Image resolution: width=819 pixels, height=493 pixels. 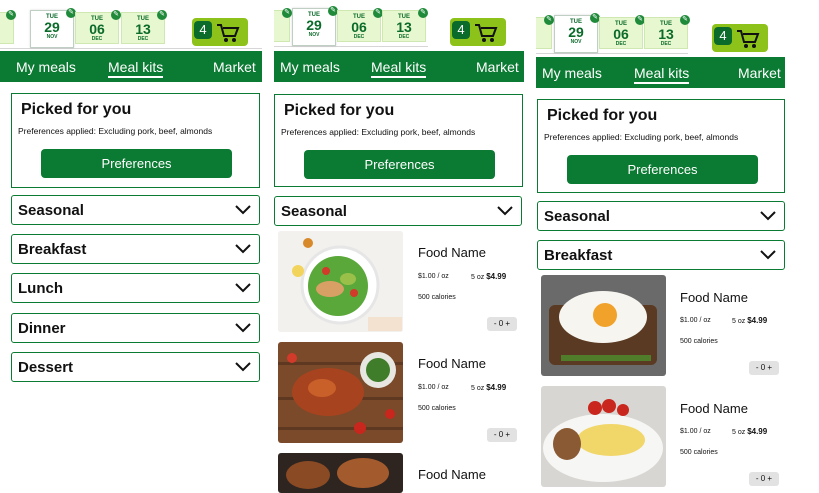 I want to click on food-item: Food Name, so click(x=400, y=473).